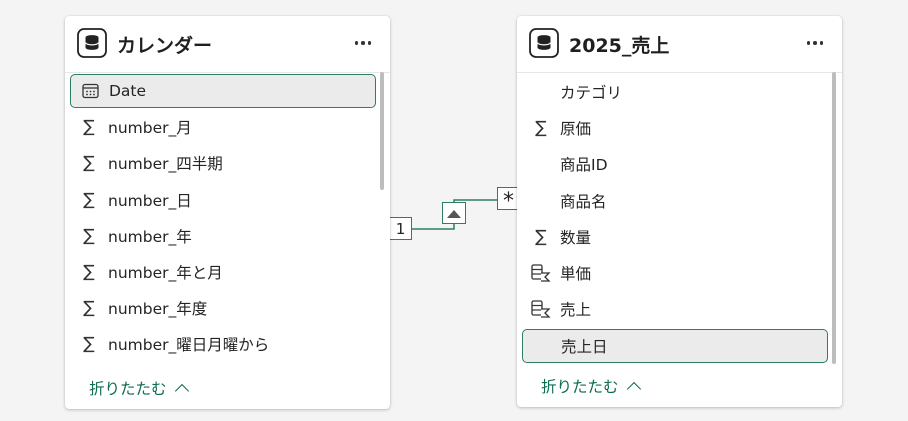 This screenshot has height=421, width=908. Describe the element at coordinates (223, 127) in the screenshot. I see `field-number-month: ∑ number_月` at that location.